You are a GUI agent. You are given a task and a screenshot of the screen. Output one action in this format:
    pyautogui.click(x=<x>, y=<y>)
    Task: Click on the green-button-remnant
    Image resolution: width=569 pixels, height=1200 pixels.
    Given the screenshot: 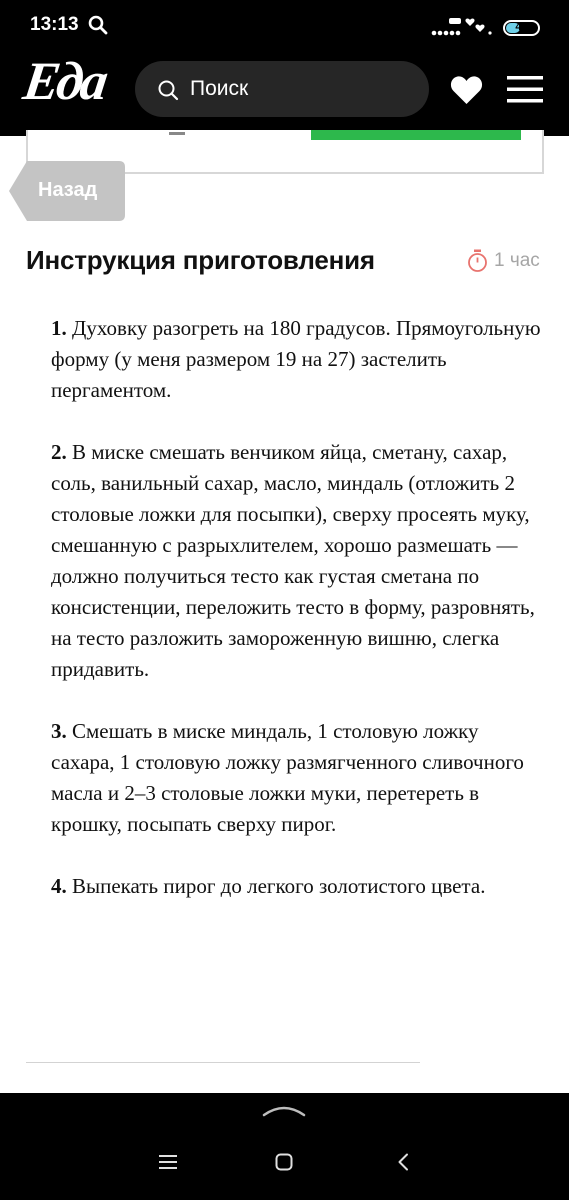 What is the action you would take?
    pyautogui.click(x=416, y=135)
    